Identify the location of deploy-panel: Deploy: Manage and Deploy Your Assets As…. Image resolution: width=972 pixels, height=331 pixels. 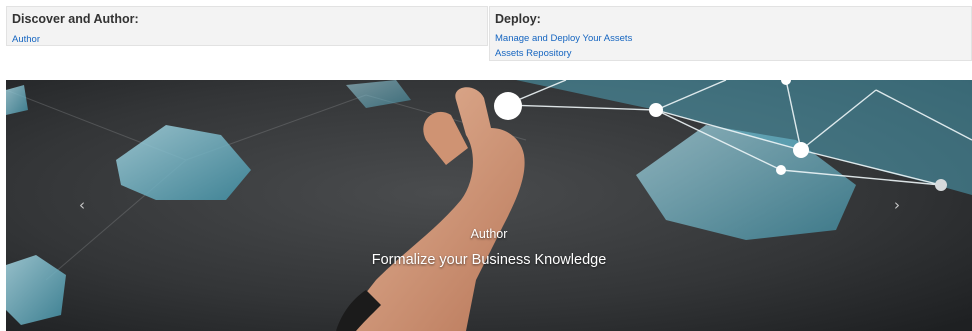
(730, 33).